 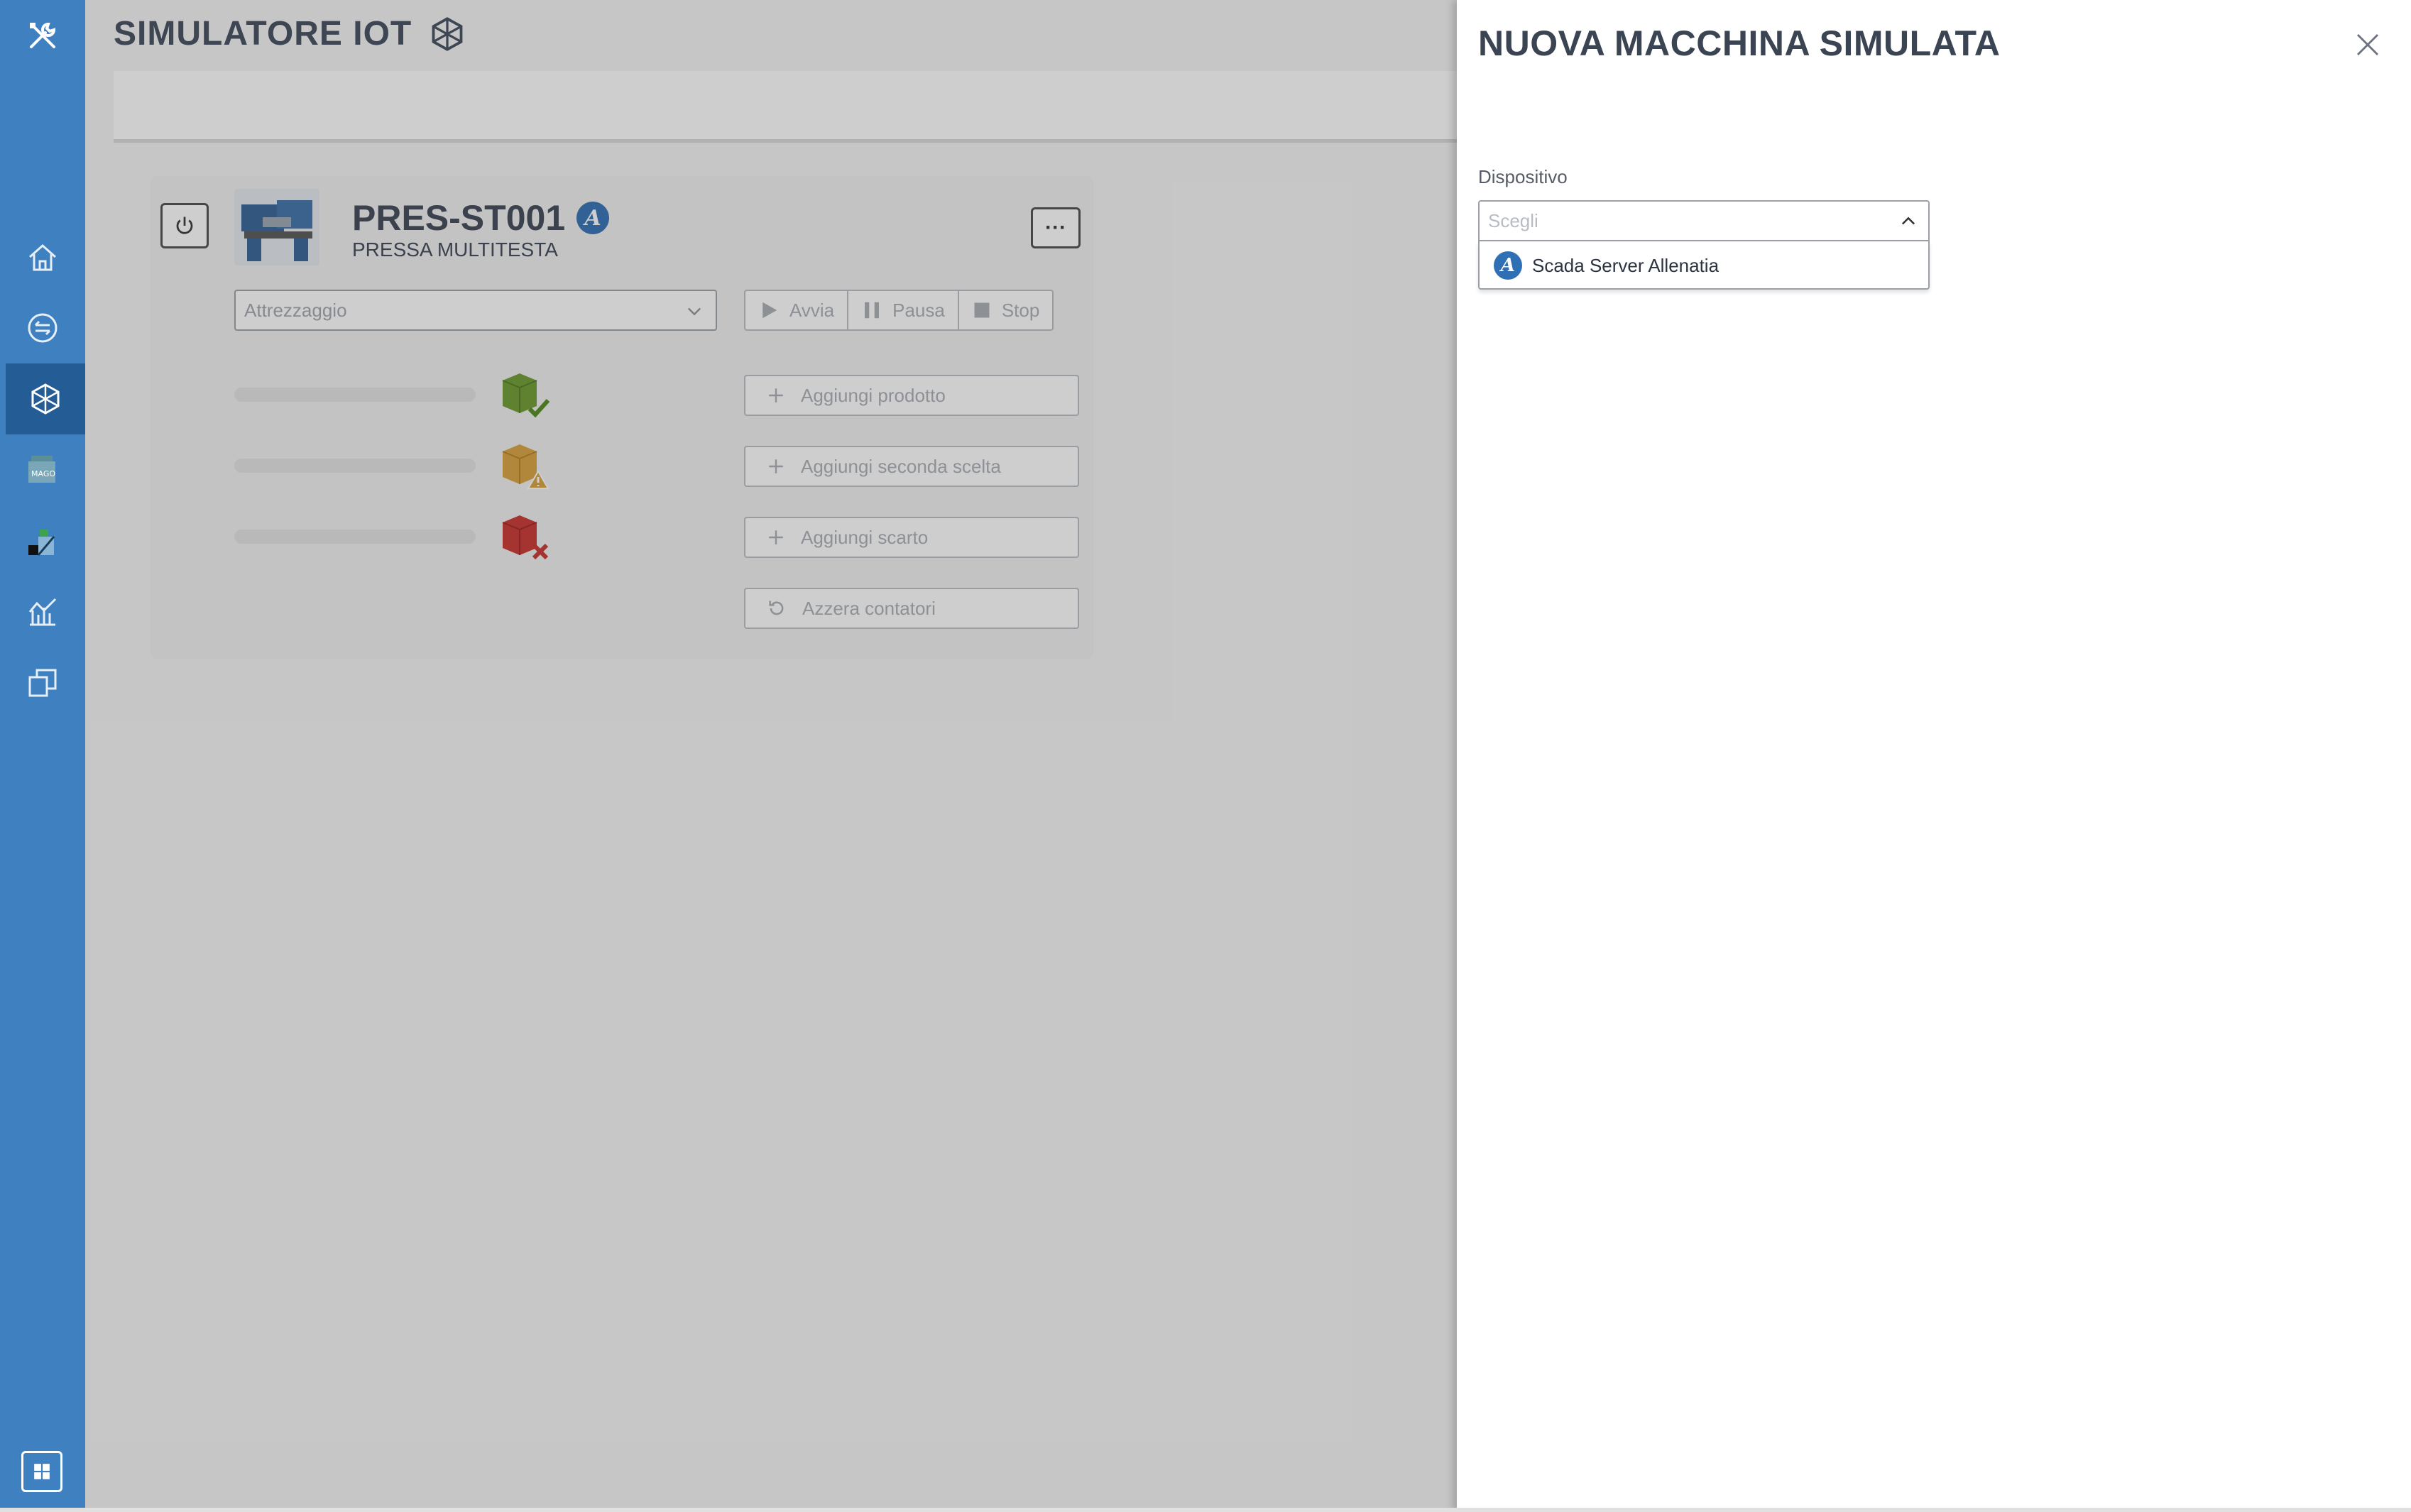 I want to click on analytics-icon, so click(x=42, y=612).